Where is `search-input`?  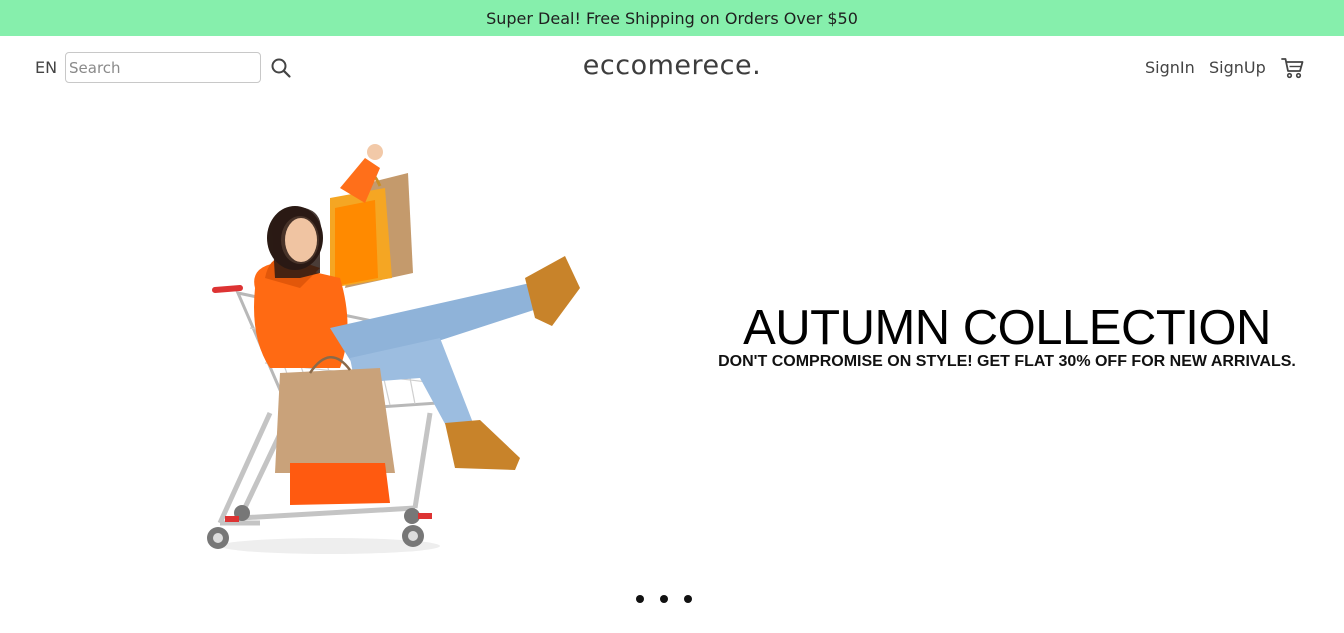
search-input is located at coordinates (163, 67).